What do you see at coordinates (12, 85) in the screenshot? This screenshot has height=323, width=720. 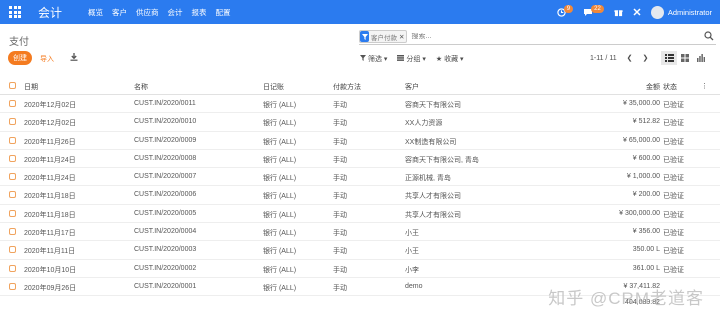 I see `select-all-checkbox` at bounding box center [12, 85].